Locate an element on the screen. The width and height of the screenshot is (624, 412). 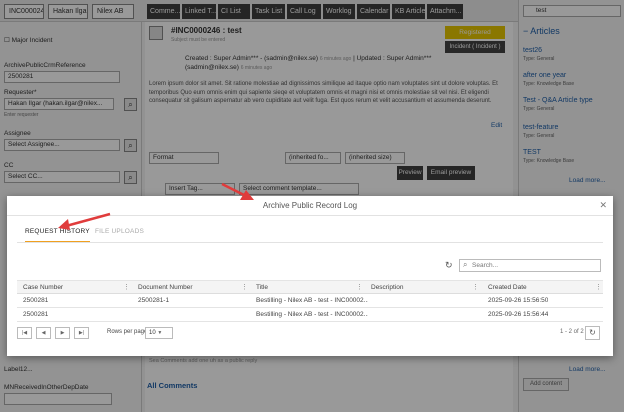
arrow-to-request-history is located at coordinates (84, 221).